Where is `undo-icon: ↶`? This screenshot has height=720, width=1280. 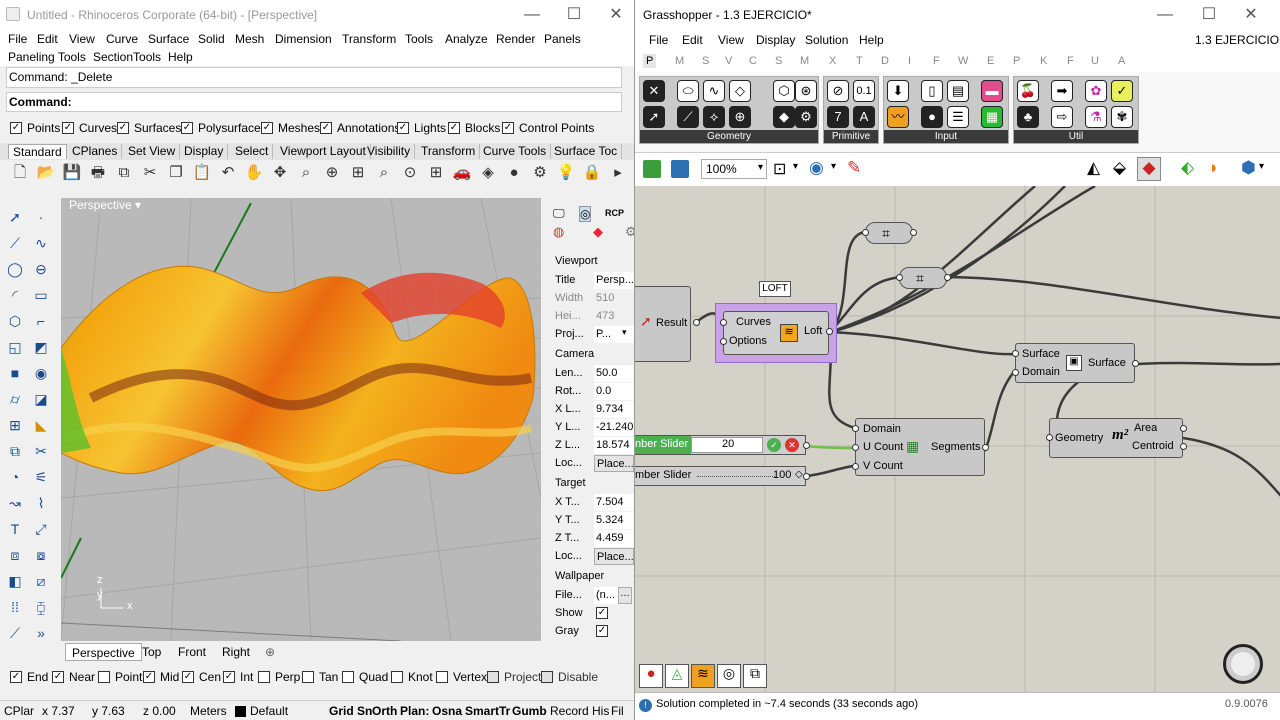 undo-icon: ↶ is located at coordinates (228, 173).